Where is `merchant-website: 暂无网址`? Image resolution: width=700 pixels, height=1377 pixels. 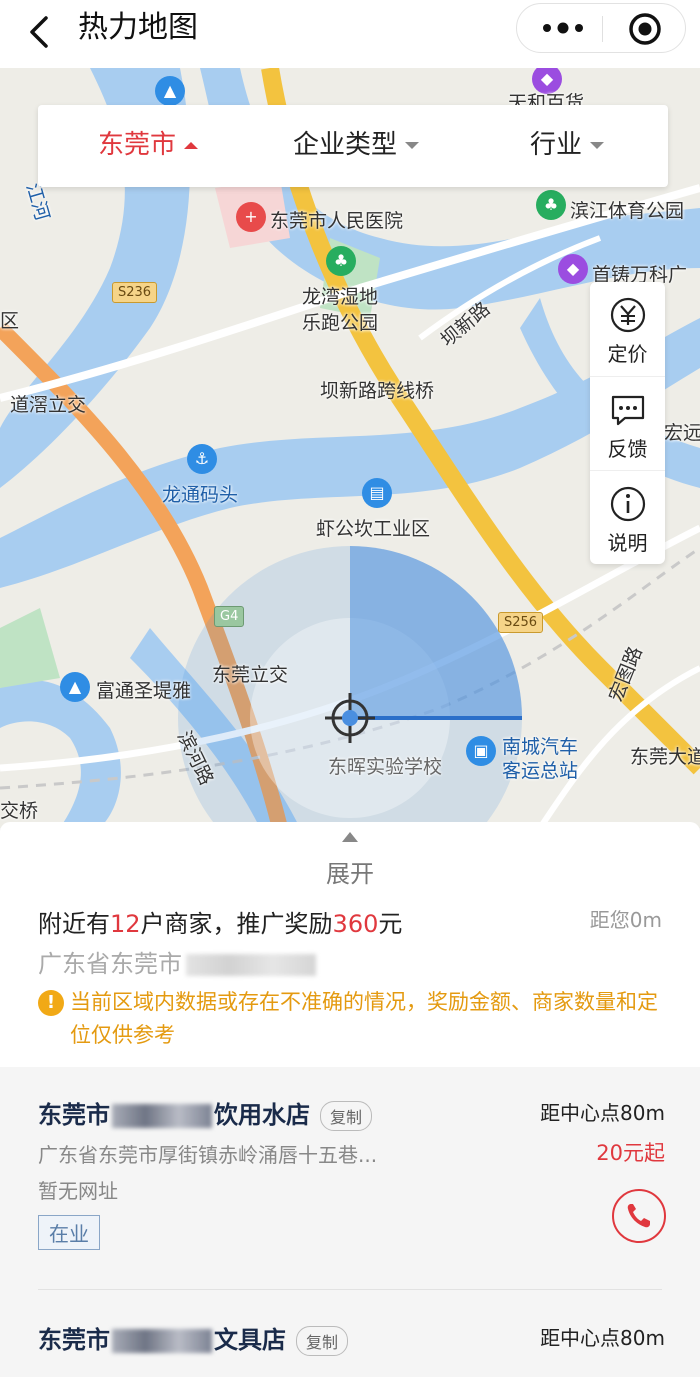 merchant-website: 暂无网址 is located at coordinates (78, 1191).